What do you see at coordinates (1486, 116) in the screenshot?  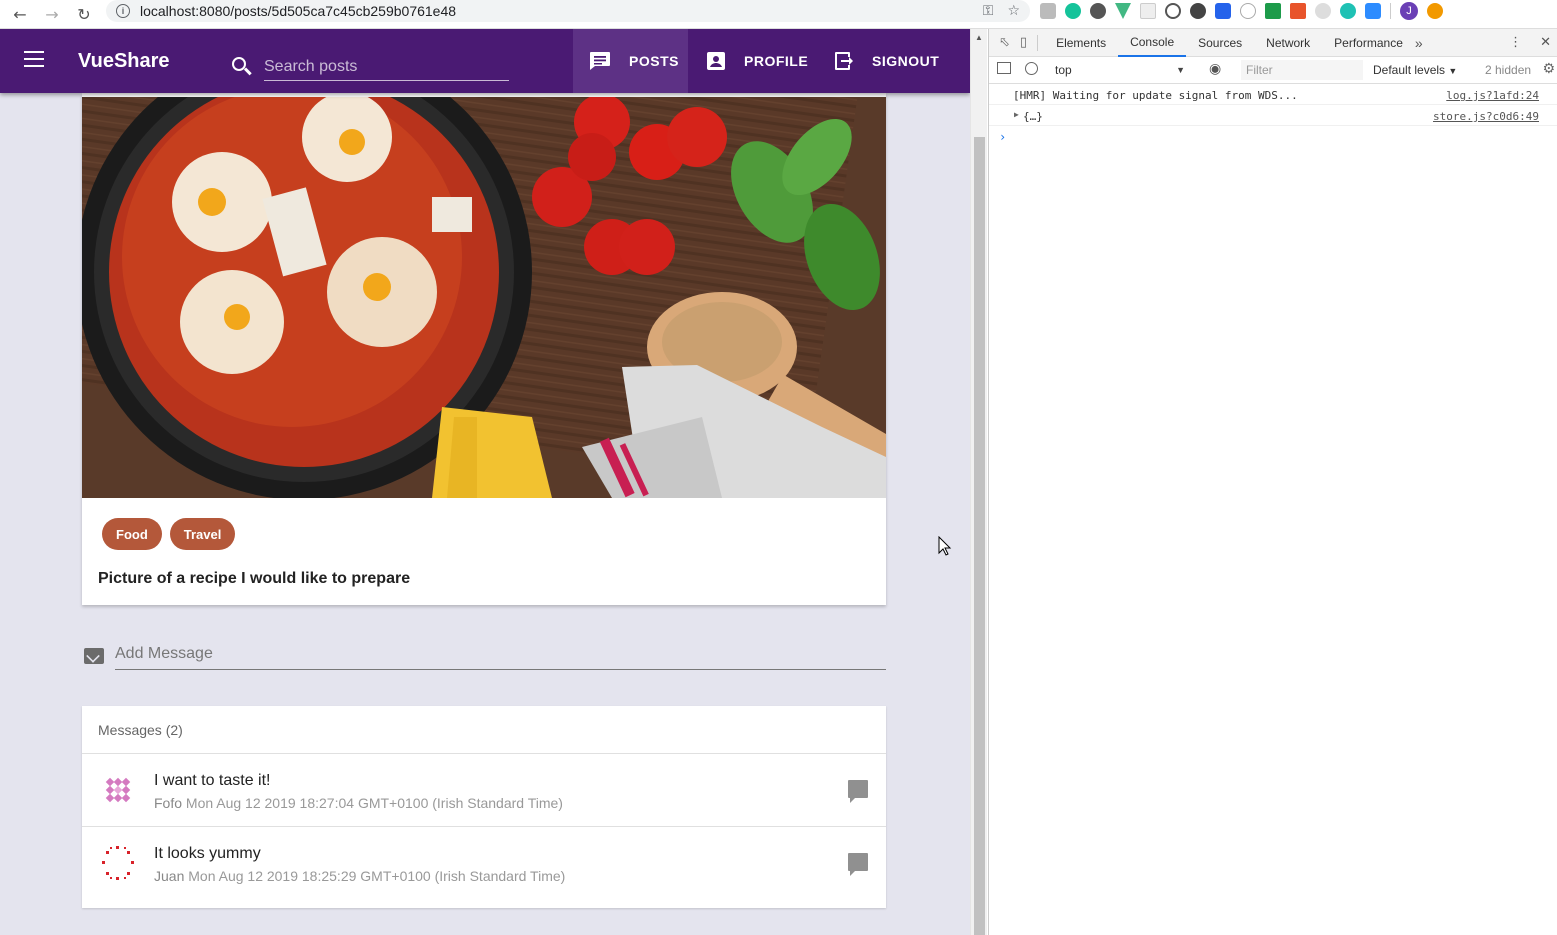 I see `console-source-link: store.js?c0d6:49` at bounding box center [1486, 116].